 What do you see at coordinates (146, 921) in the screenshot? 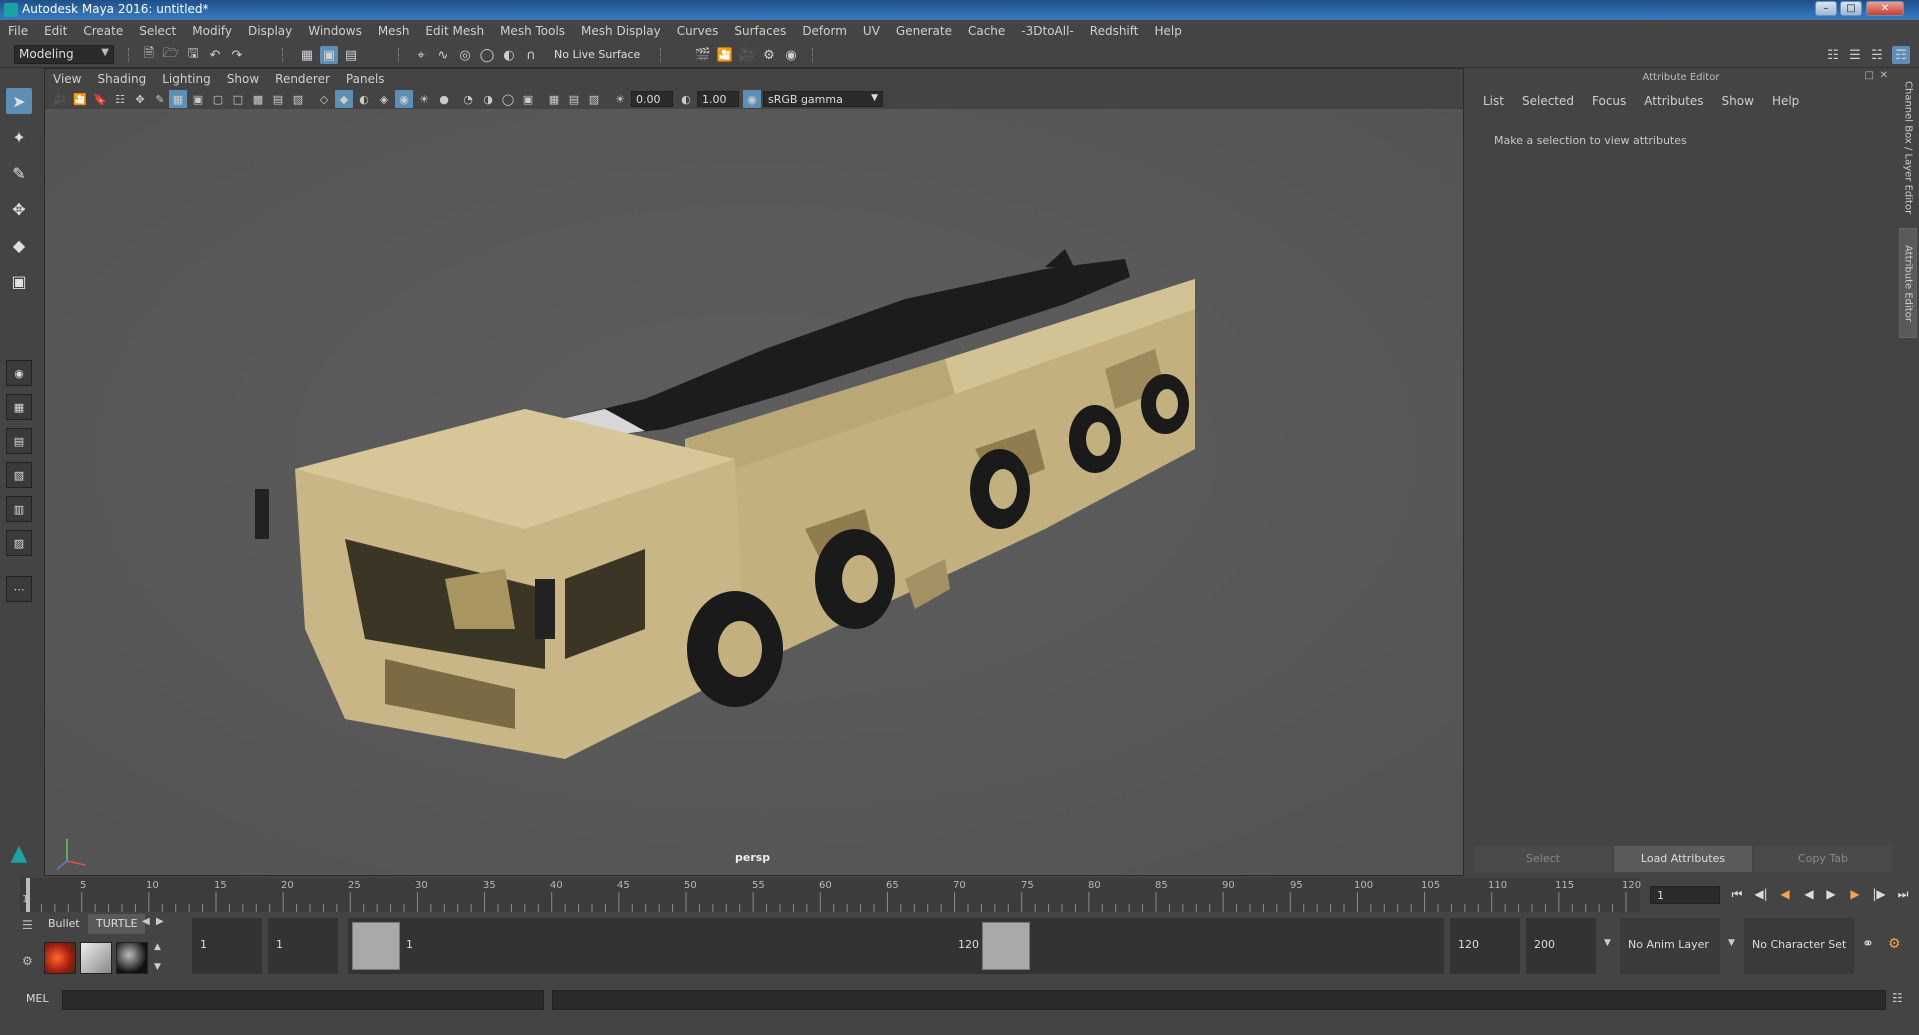
I see `shelf-scroll-left-icon: ◀` at bounding box center [146, 921].